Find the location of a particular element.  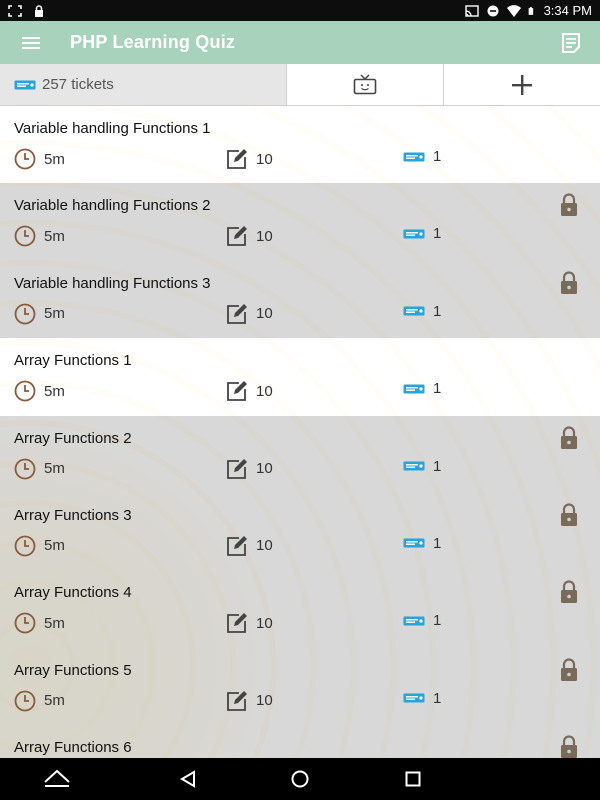

quiz-list-item: Array Functions 5 5m 10 1 is located at coordinates (300, 686).